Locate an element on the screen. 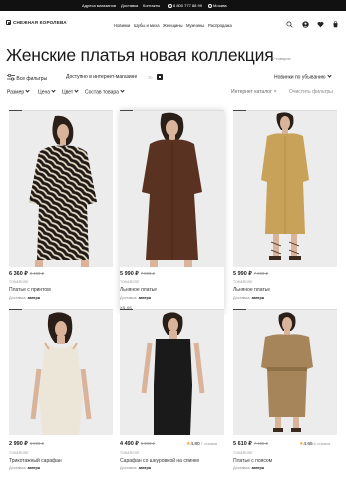  product-rating: ★4.807 отзывов is located at coordinates (201, 444).